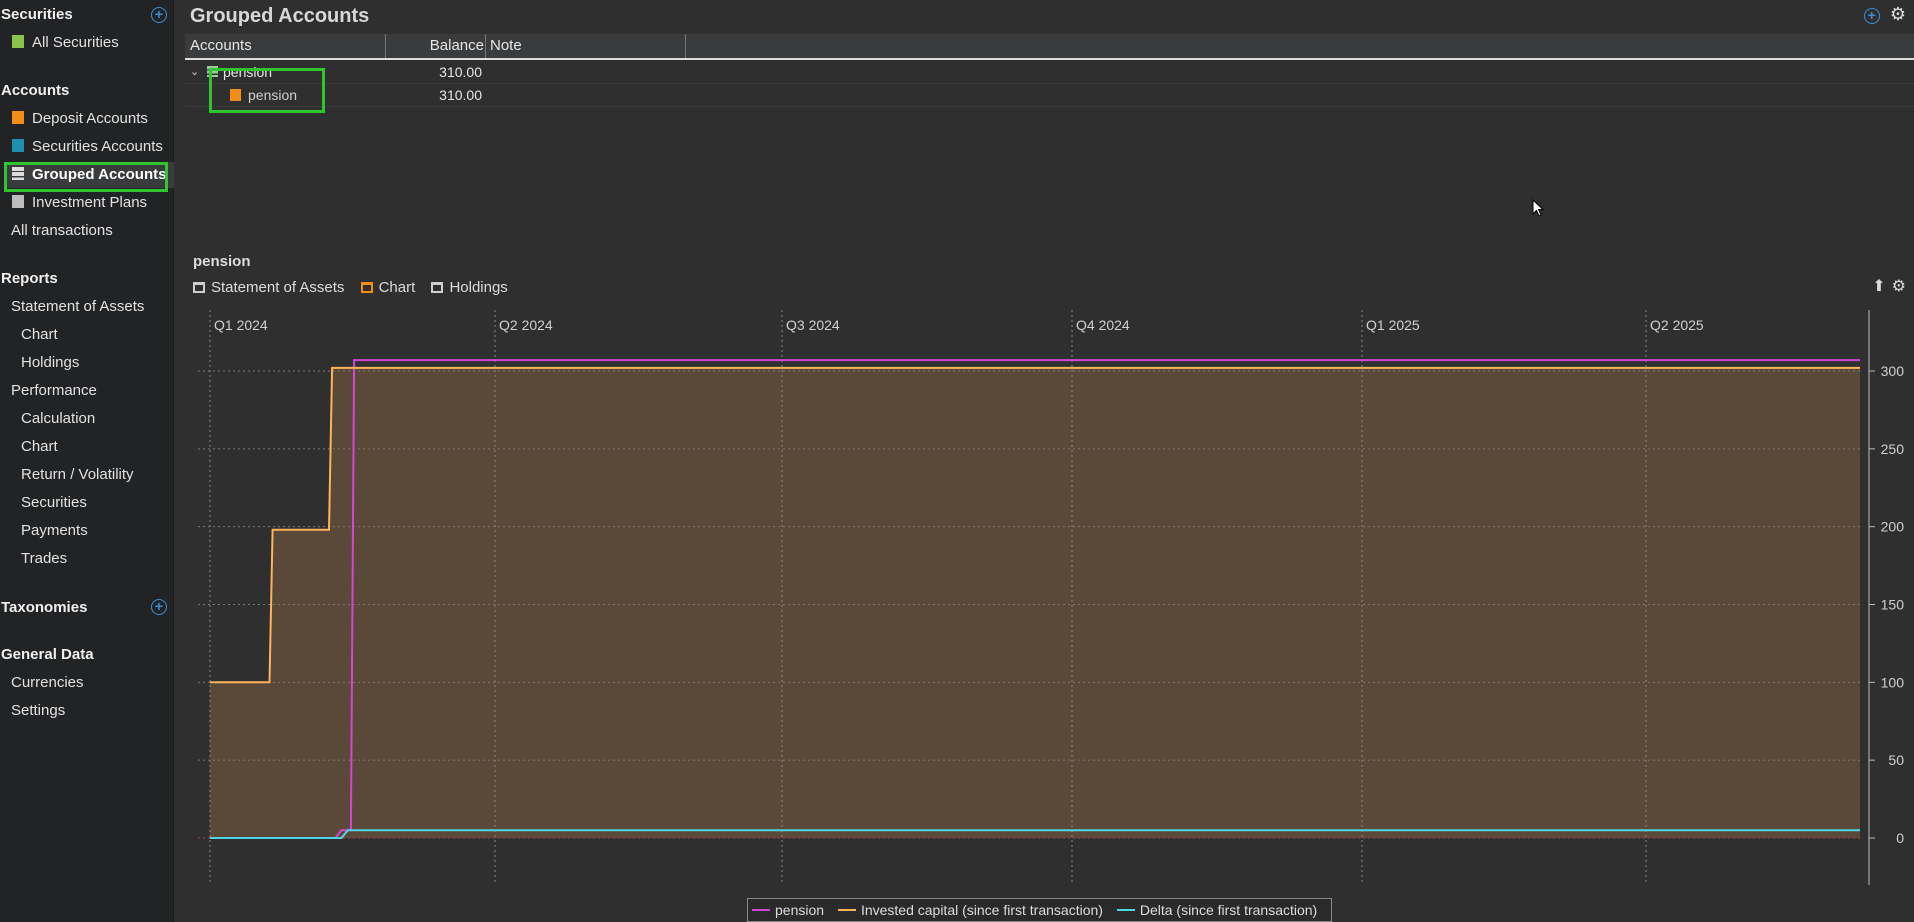  What do you see at coordinates (273, 95) in the screenshot?
I see `account-name: pension` at bounding box center [273, 95].